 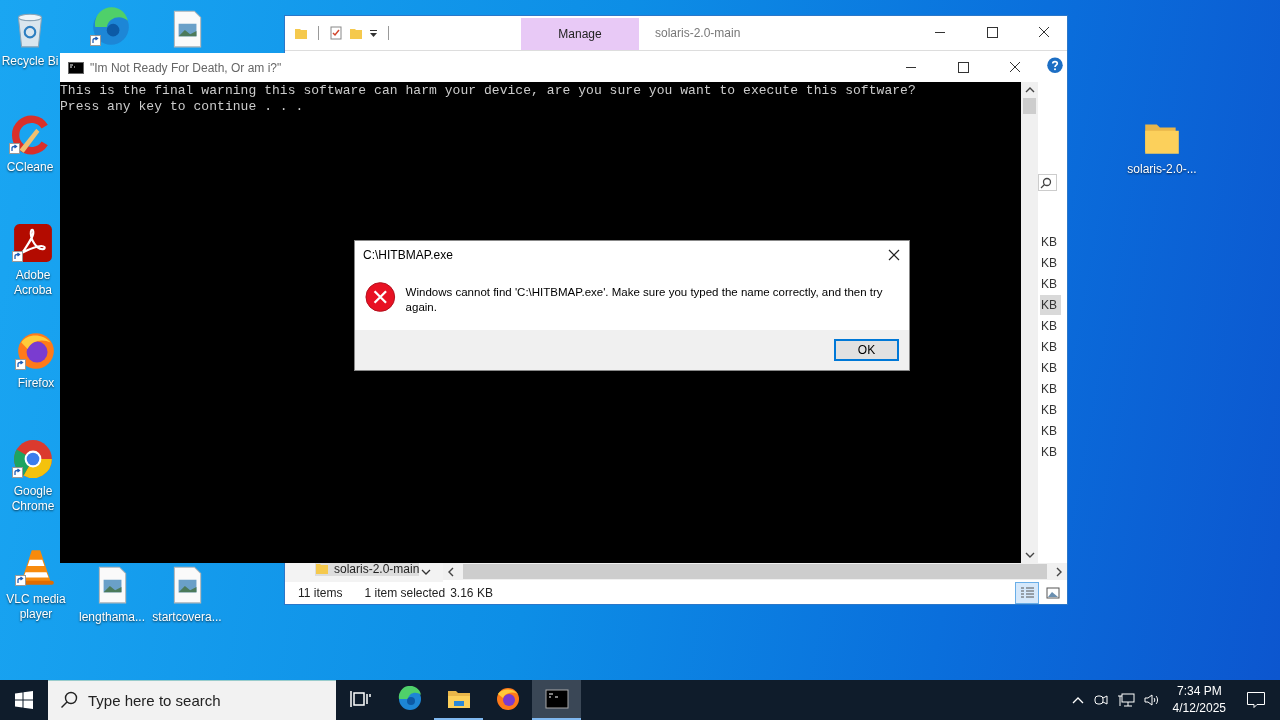 What do you see at coordinates (1125, 700) in the screenshot?
I see `network-icon` at bounding box center [1125, 700].